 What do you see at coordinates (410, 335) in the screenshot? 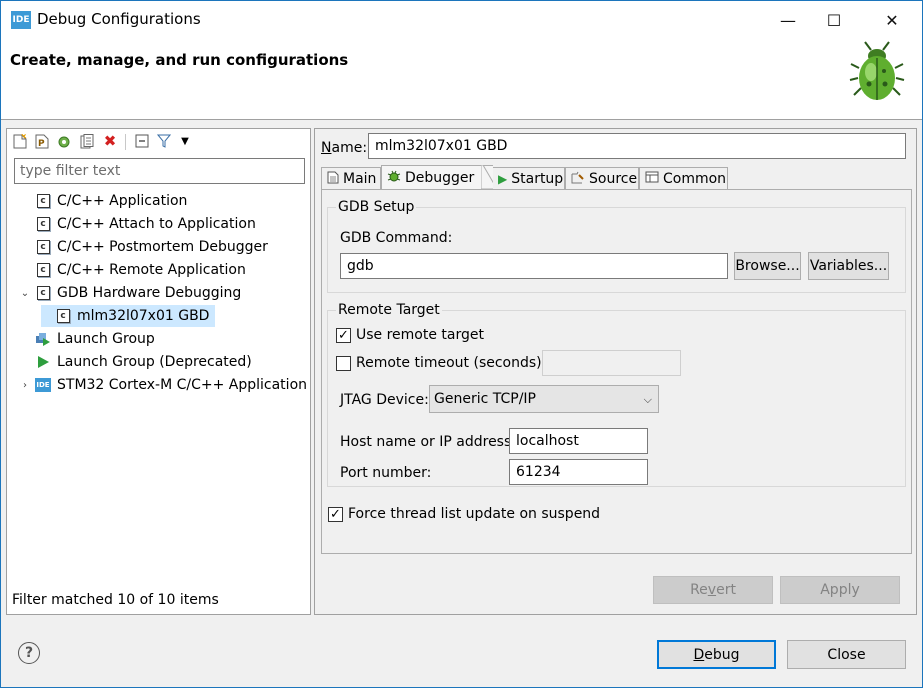
I see `use-remote-target-checkbox: ✓ Use remote target` at bounding box center [410, 335].